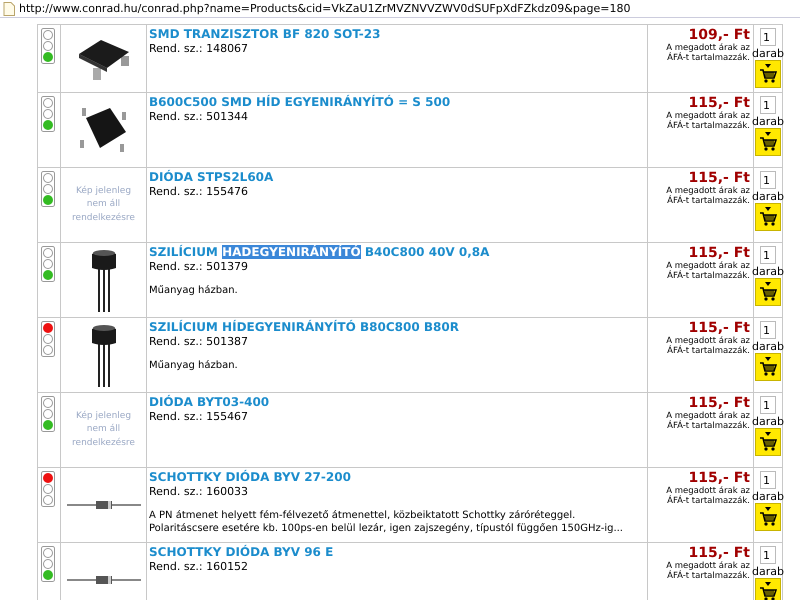  What do you see at coordinates (299, 102) in the screenshot?
I see `product-title-link: B600C500 SMD HÍD EGYENIRÁNYÍTÓ = S 500` at bounding box center [299, 102].